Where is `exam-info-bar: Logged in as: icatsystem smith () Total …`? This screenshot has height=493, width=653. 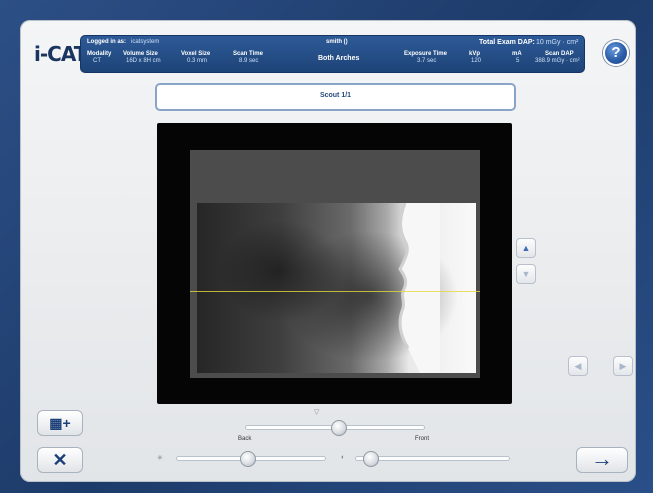
exam-info-bar: Logged in as: icatsystem smith () Total … is located at coordinates (332, 54).